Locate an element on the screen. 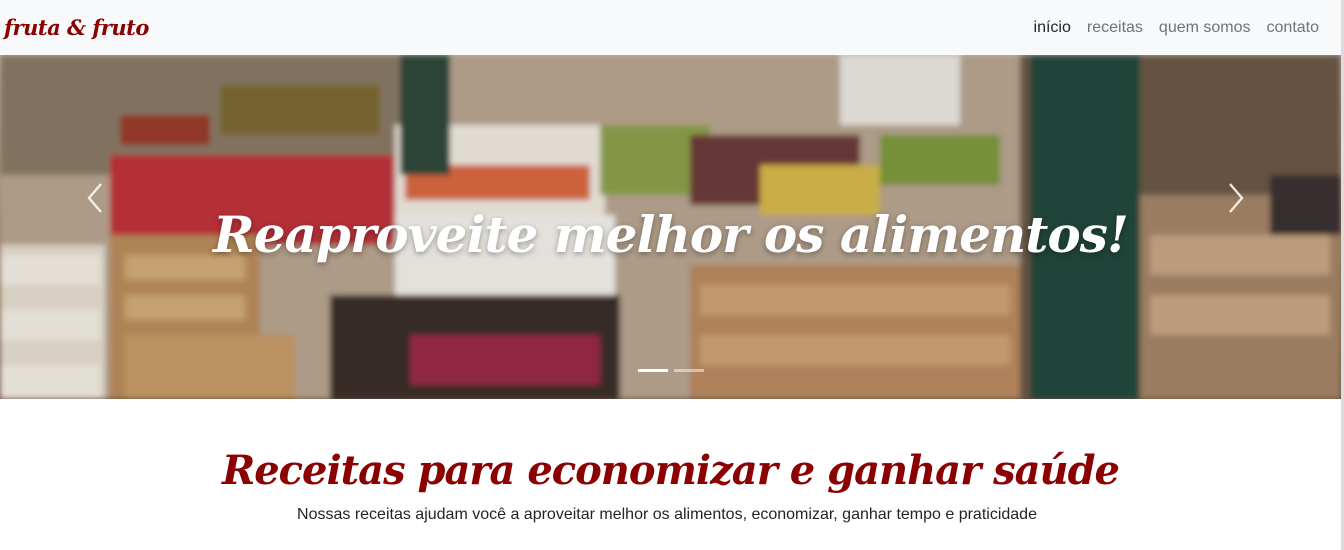 The image size is (1344, 550). nav-links: início receitas quem somos contato is located at coordinates (1176, 27).